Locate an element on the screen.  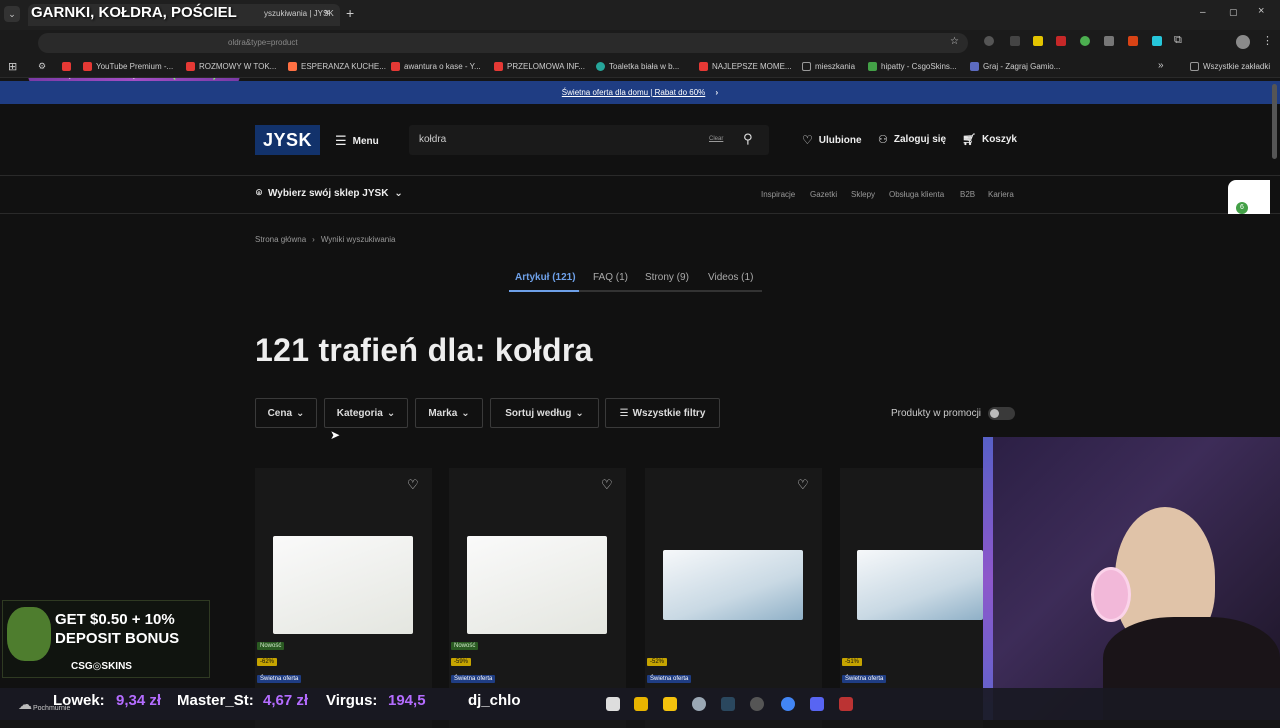
toggle-knob is located at coordinates (994, 413).